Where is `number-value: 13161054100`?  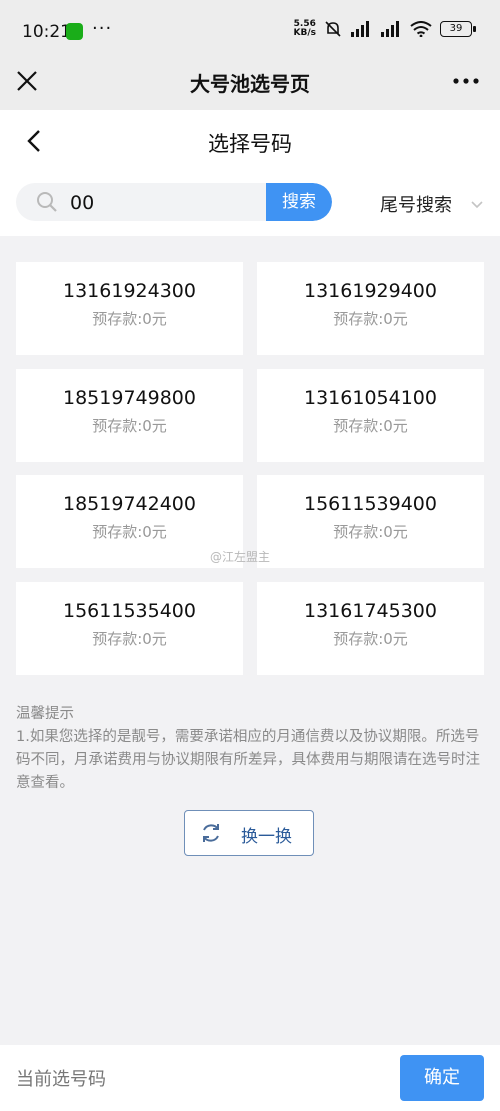 number-value: 13161054100 is located at coordinates (370, 398).